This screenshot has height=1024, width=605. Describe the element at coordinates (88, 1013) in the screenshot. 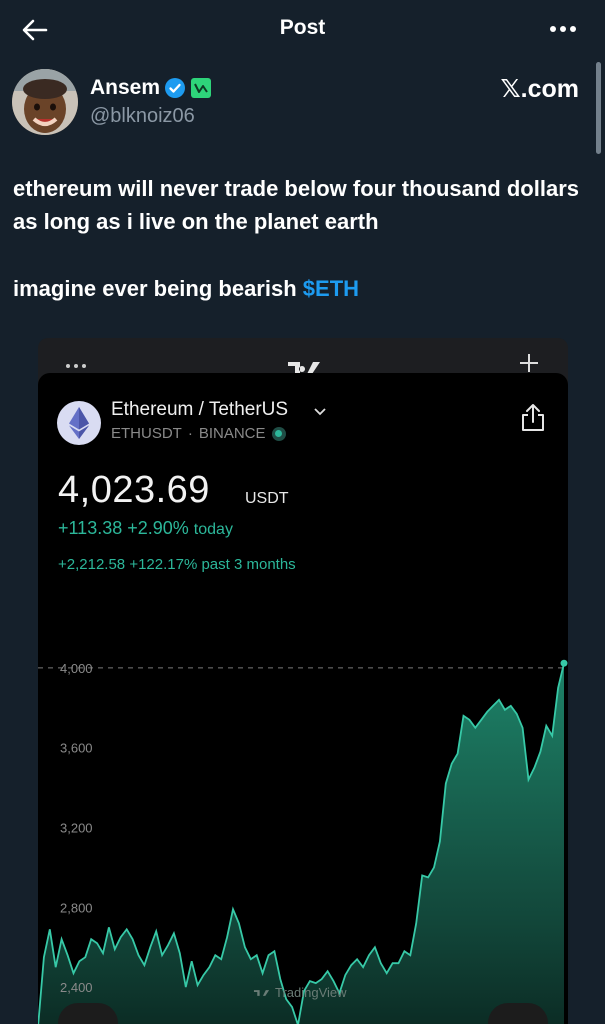

I see `alert-button` at that location.